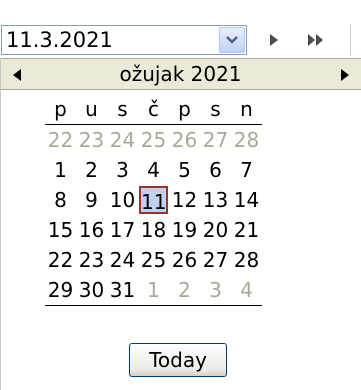 This screenshot has height=390, width=361. I want to click on fast-forward-button, so click(316, 40).